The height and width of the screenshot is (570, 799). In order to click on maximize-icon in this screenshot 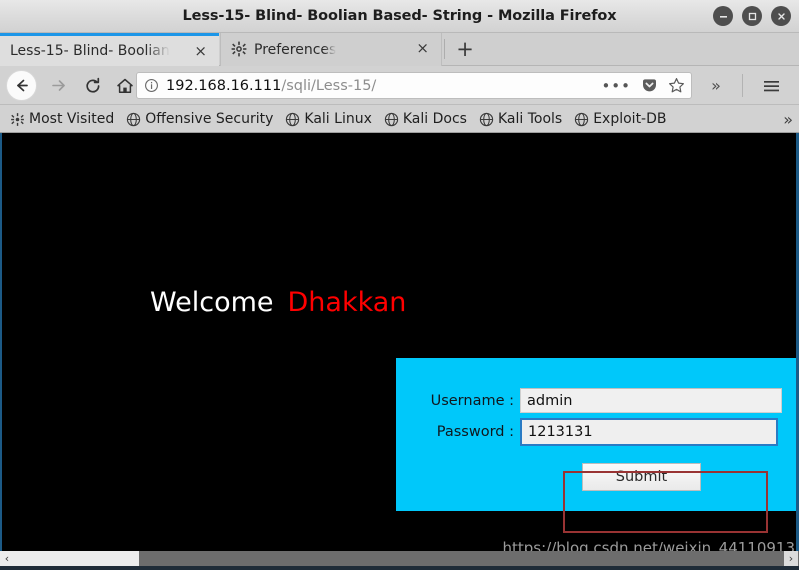, I will do `click(752, 16)`.